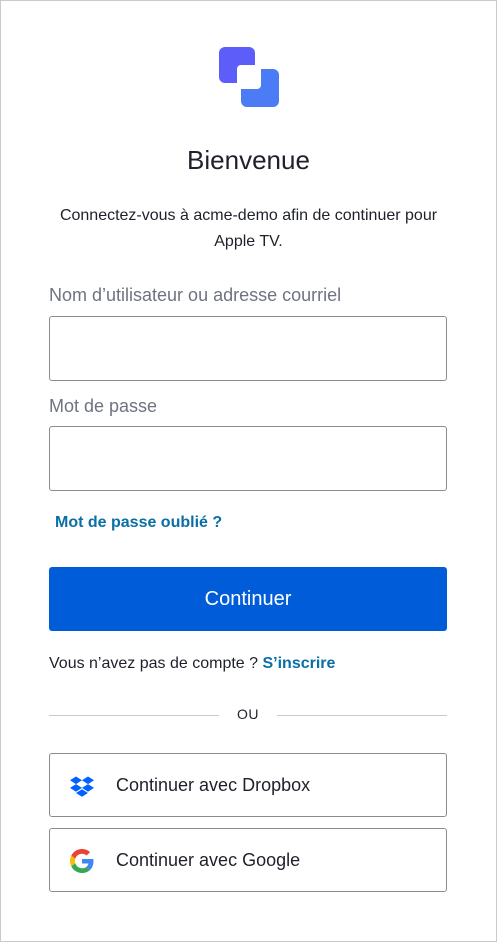  I want to click on acme-logo-icon, so click(249, 77).